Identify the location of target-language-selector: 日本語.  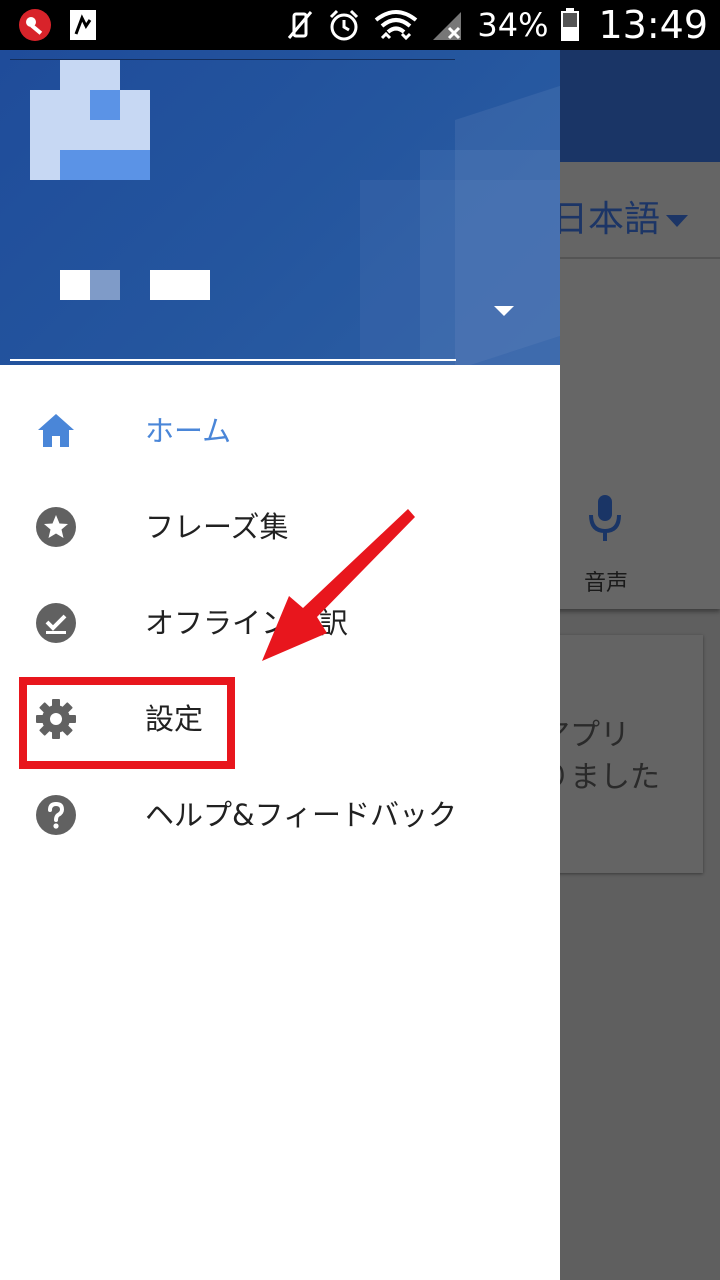
(620, 216).